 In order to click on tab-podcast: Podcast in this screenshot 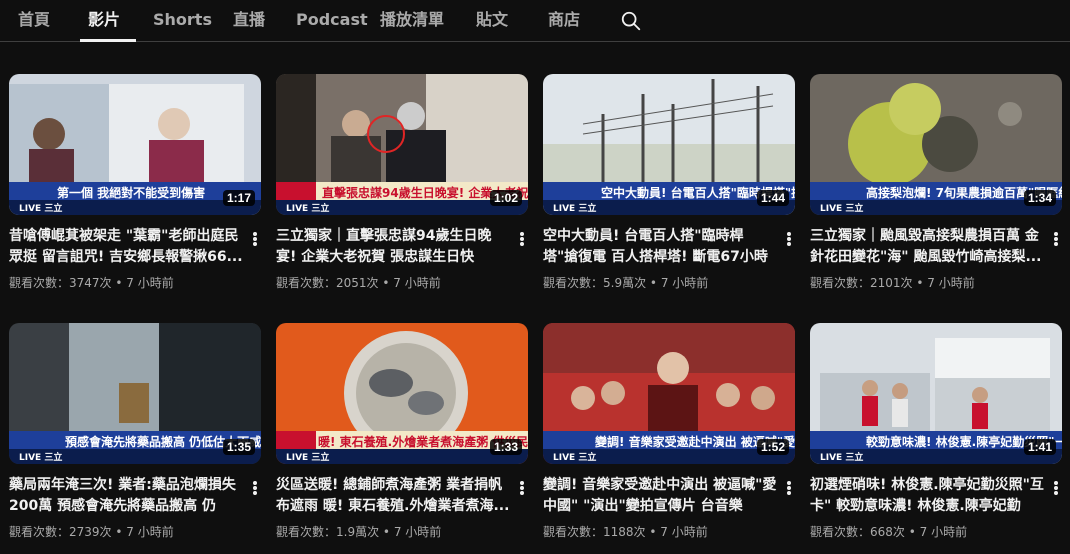, I will do `click(332, 21)`.